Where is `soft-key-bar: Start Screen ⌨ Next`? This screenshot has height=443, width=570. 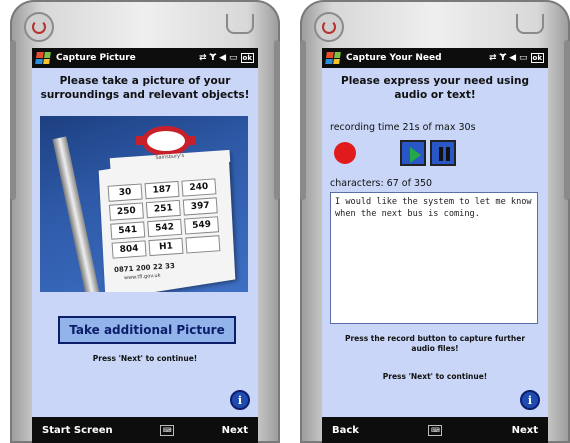 soft-key-bar: Start Screen ⌨ Next is located at coordinates (145, 430).